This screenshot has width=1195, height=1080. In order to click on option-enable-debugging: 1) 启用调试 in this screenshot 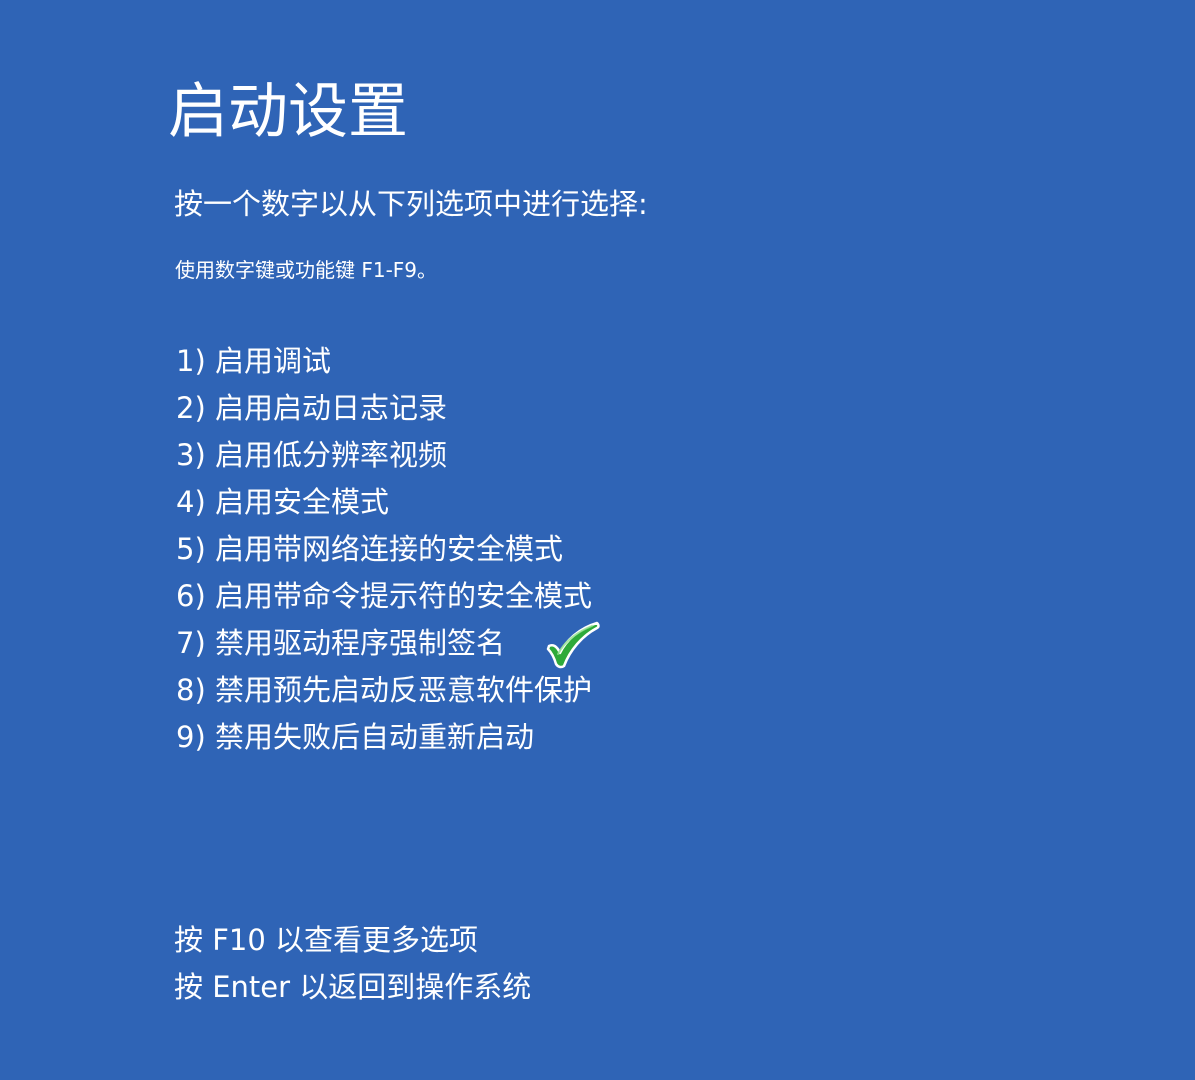, I will do `click(384, 361)`.